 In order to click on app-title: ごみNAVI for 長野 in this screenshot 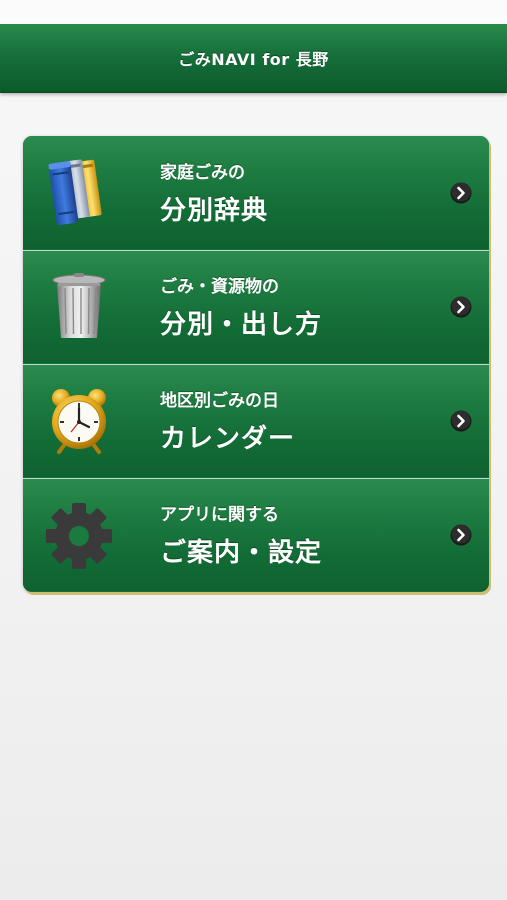, I will do `click(253, 59)`.